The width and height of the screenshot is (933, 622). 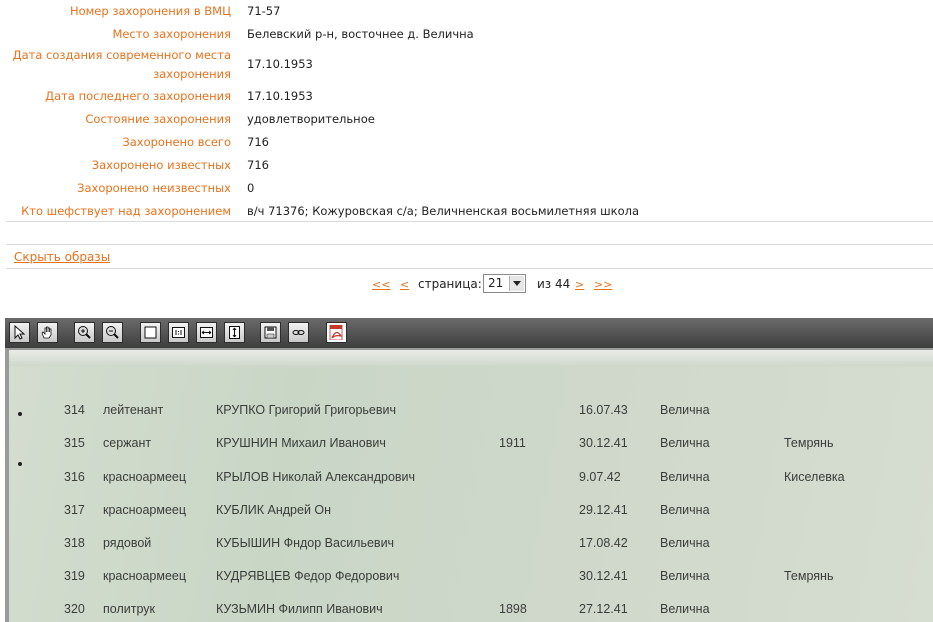 What do you see at coordinates (74, 510) in the screenshot?
I see `row-number: 317` at bounding box center [74, 510].